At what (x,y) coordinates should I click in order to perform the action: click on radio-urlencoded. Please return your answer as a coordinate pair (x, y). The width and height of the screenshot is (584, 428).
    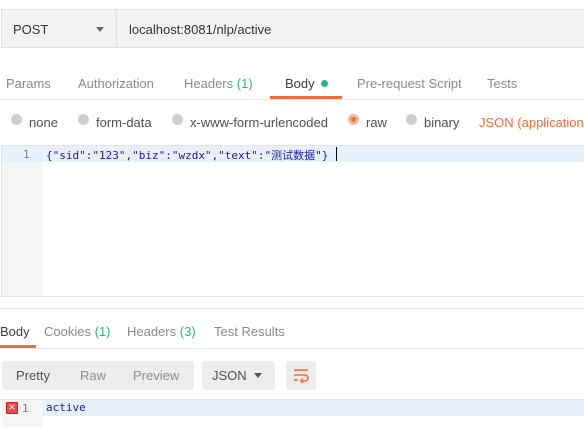
    Looking at the image, I should click on (177, 119).